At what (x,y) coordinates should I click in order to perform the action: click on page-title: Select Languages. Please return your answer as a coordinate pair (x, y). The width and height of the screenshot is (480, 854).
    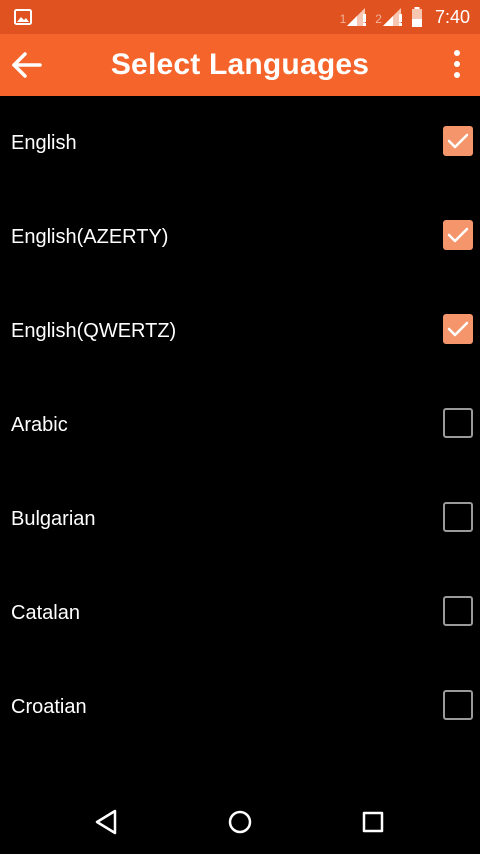
    Looking at the image, I should click on (240, 64).